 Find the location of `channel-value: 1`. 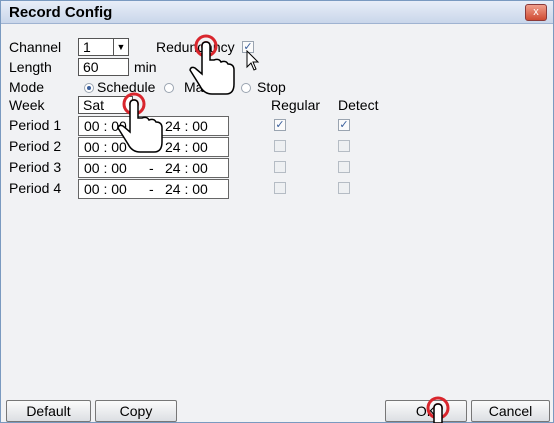

channel-value: 1 is located at coordinates (87, 47).